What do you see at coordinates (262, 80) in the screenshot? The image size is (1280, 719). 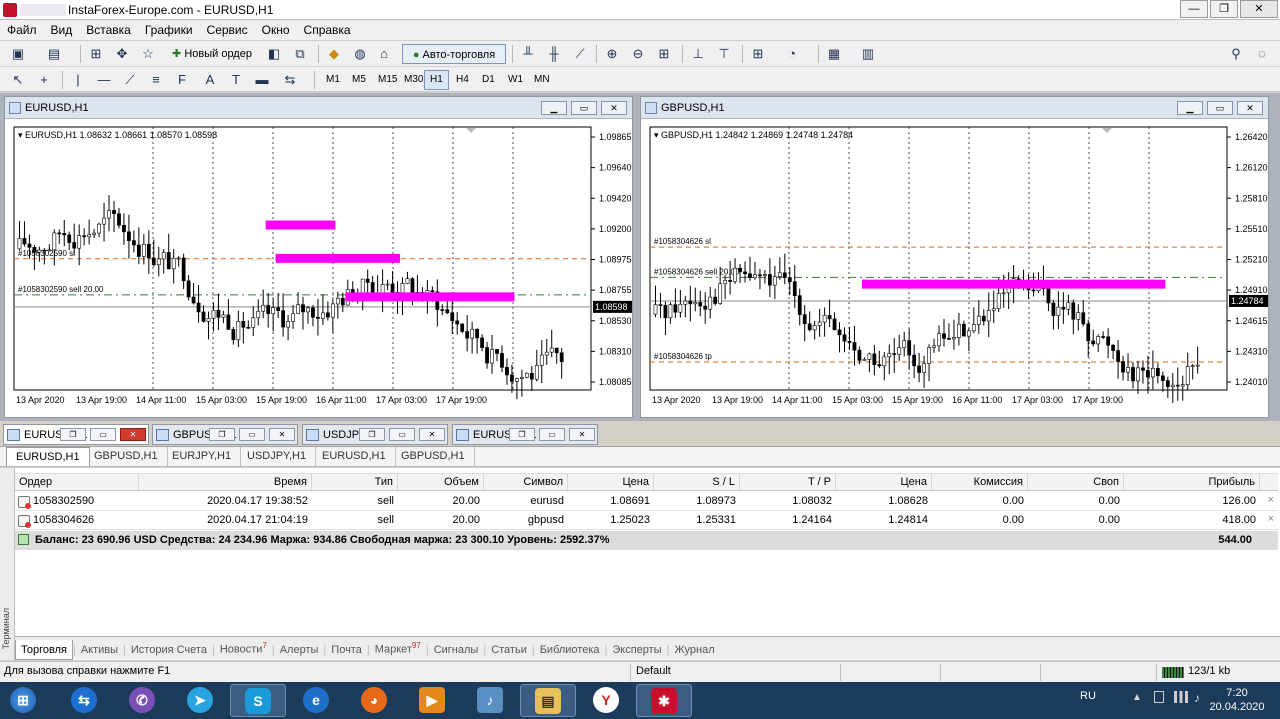 I see `rectangle-icon: ▬` at bounding box center [262, 80].